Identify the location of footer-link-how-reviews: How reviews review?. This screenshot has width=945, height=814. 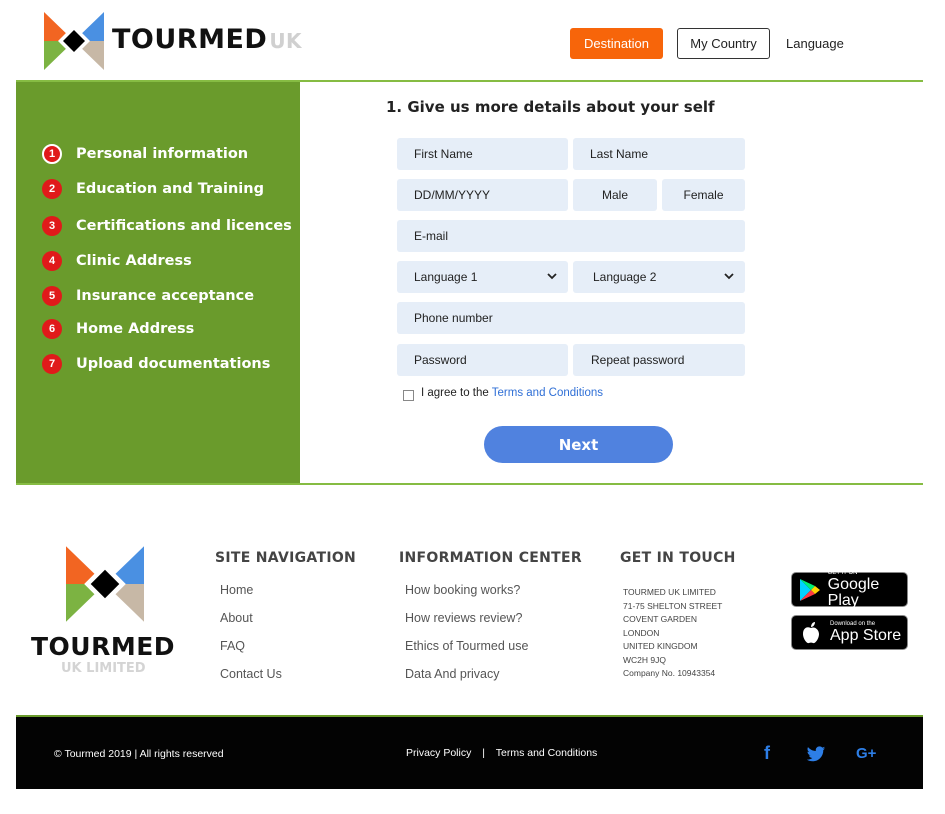
(463, 618).